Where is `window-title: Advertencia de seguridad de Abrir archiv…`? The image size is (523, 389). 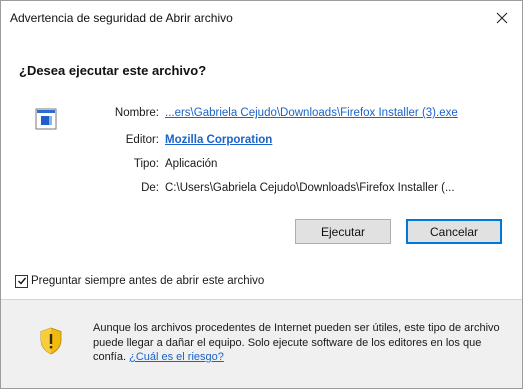 window-title: Advertencia de seguridad de Abrir archiv… is located at coordinates (121, 18).